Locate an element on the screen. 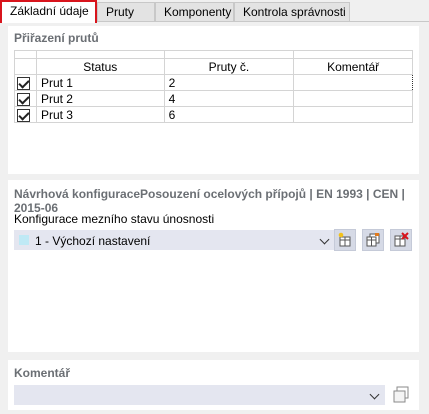  tab-members: Pruty is located at coordinates (126, 12).